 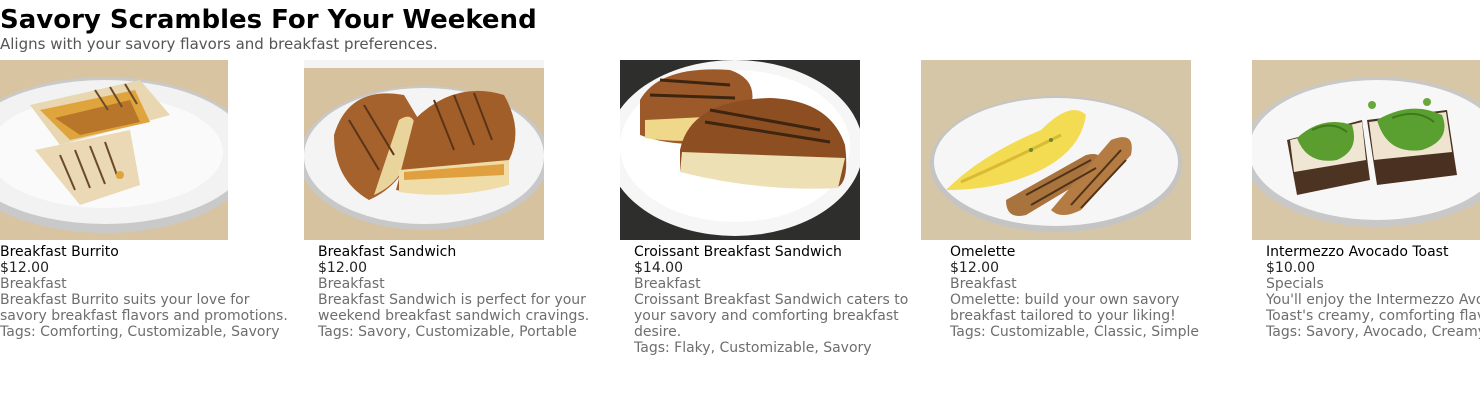 I want to click on croissant-sandwich-photo, so click(x=740, y=150).